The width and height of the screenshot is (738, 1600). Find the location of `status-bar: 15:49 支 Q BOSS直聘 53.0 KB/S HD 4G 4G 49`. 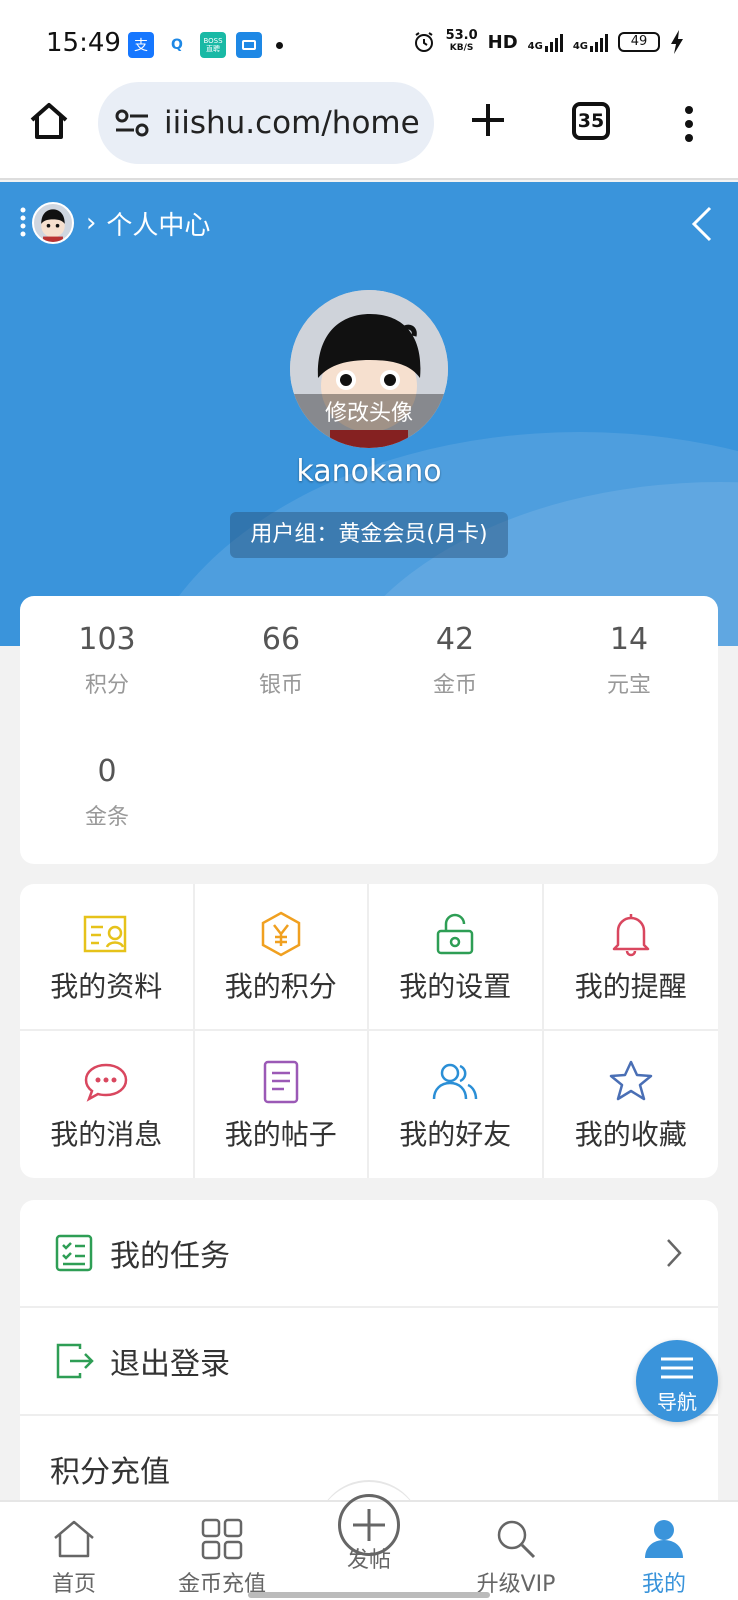

status-bar: 15:49 支 Q BOSS直聘 53.0 KB/S HD 4G 4G 49 is located at coordinates (369, 44).